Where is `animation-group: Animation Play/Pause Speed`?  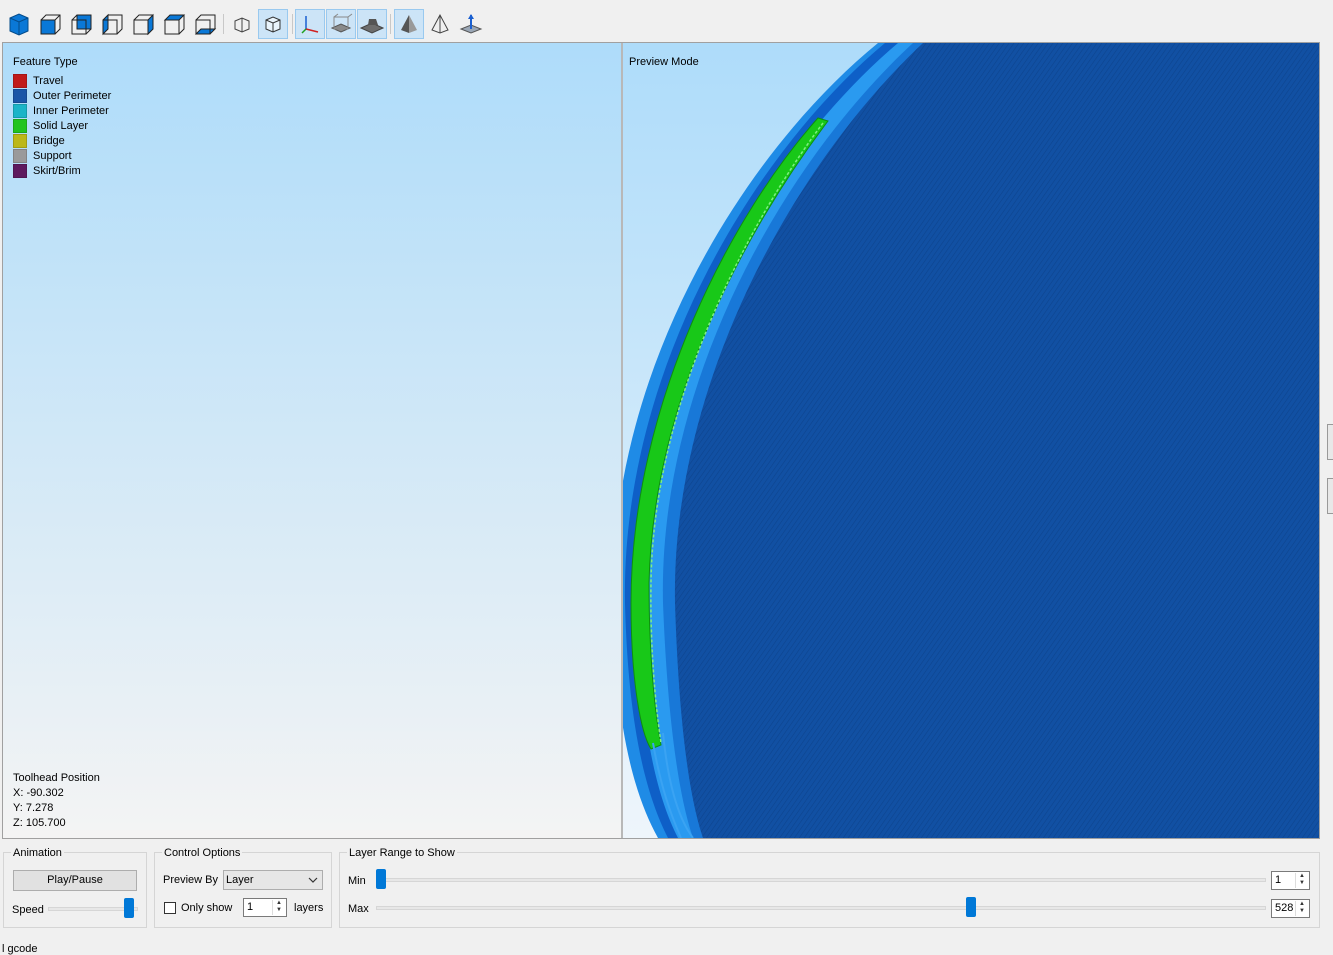
animation-group: Animation Play/Pause Speed is located at coordinates (75, 887).